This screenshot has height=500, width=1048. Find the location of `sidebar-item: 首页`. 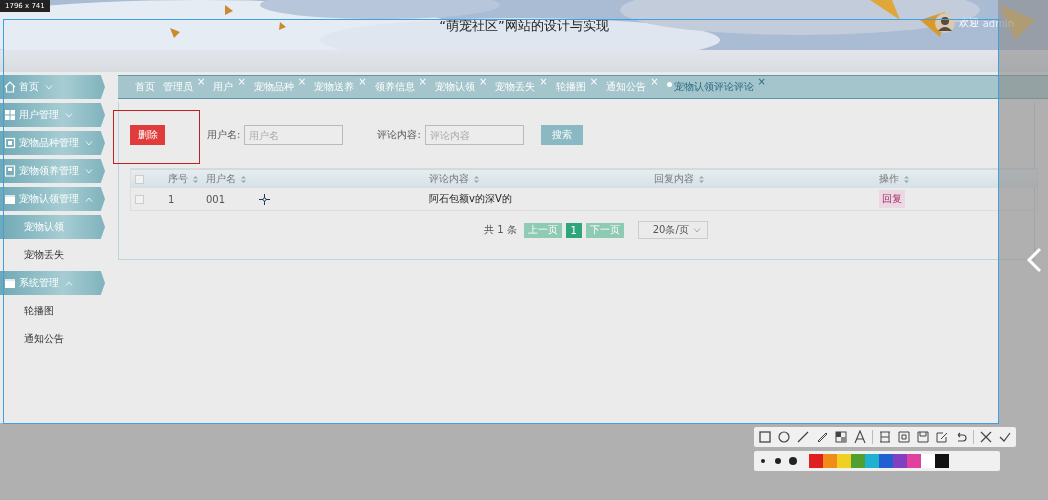

sidebar-item: 首页 is located at coordinates (52, 87).